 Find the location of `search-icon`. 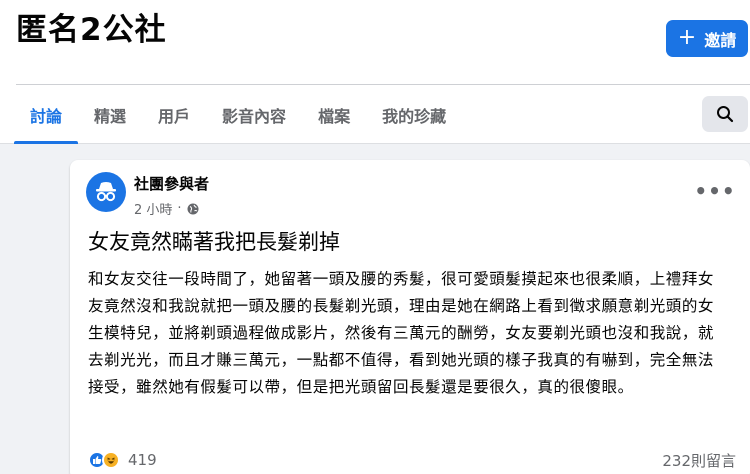

search-icon is located at coordinates (725, 114).